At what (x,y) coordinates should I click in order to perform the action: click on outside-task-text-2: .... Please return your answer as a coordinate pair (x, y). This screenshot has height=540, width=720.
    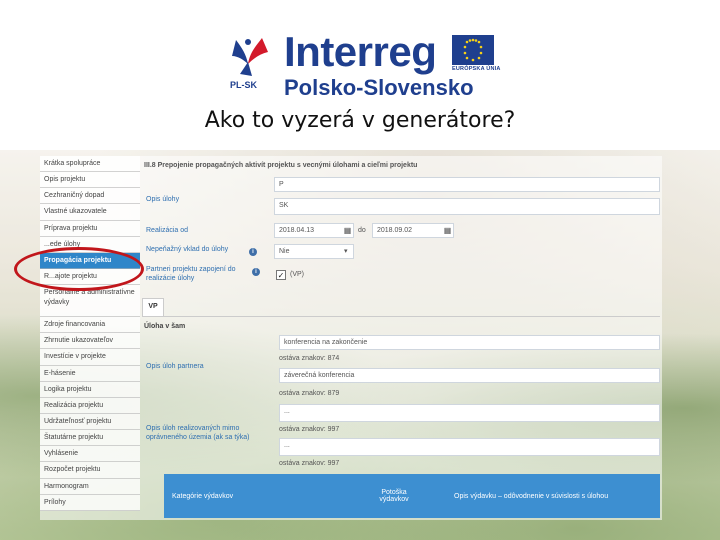
    Looking at the image, I should click on (469, 447).